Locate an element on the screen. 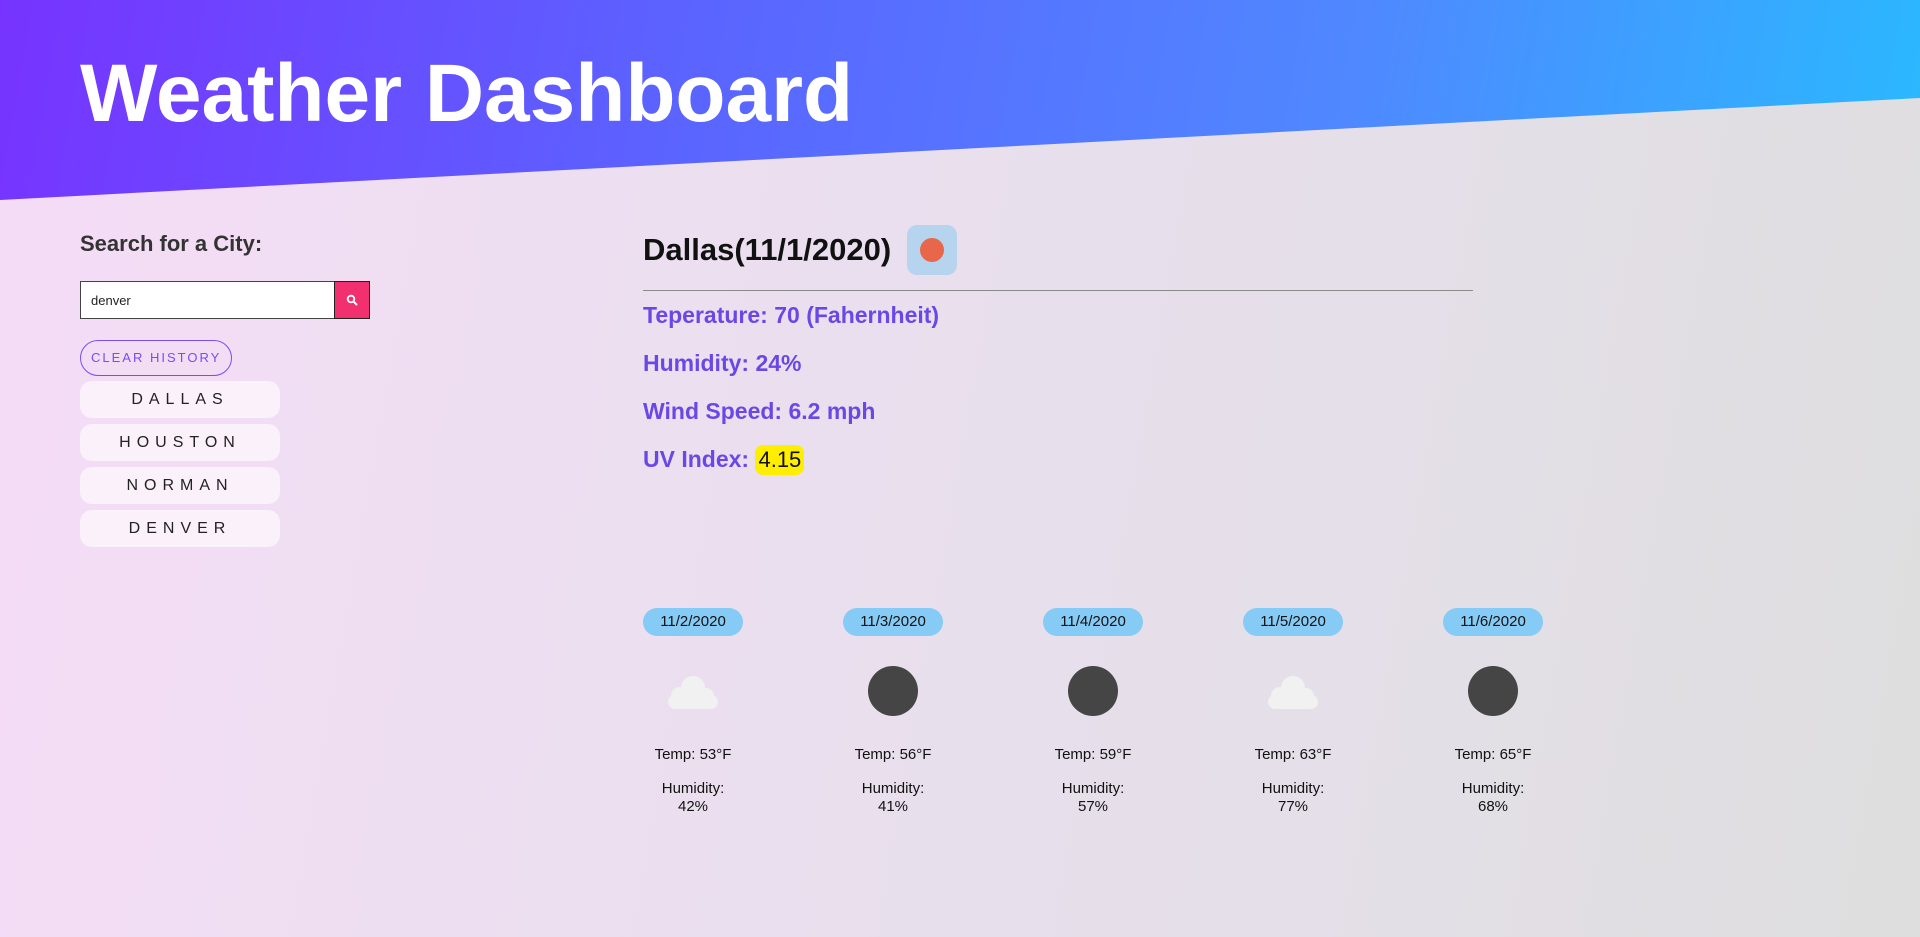 This screenshot has width=1920, height=937. forecast-date: 11/2/2020 is located at coordinates (693, 622).